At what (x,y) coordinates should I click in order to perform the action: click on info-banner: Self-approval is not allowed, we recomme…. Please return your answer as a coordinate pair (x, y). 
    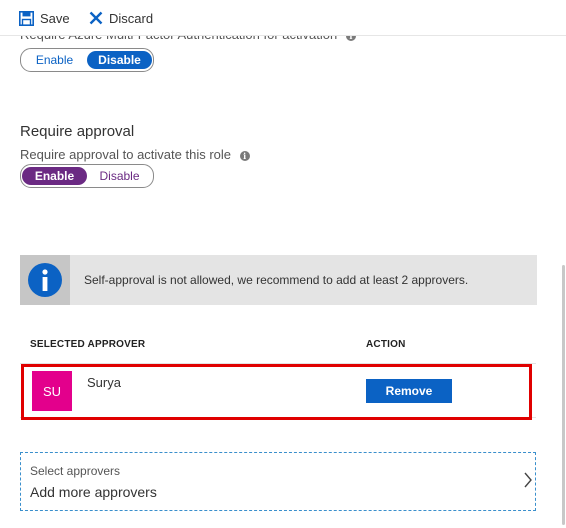
    Looking at the image, I should click on (278, 280).